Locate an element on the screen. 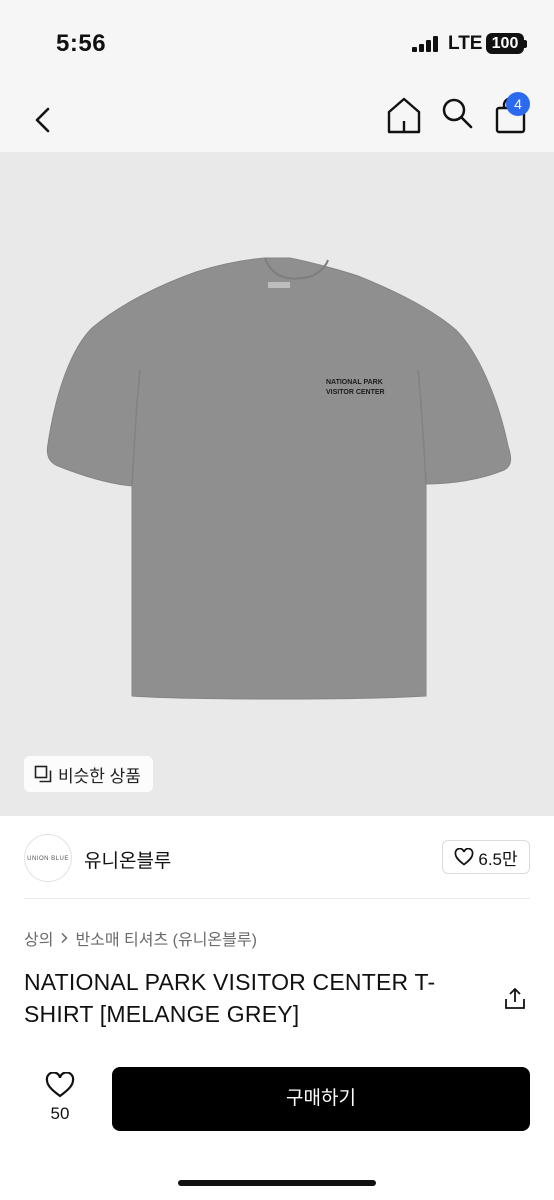 This screenshot has height=1200, width=554. brand-name: 유니온블루 is located at coordinates (127, 859).